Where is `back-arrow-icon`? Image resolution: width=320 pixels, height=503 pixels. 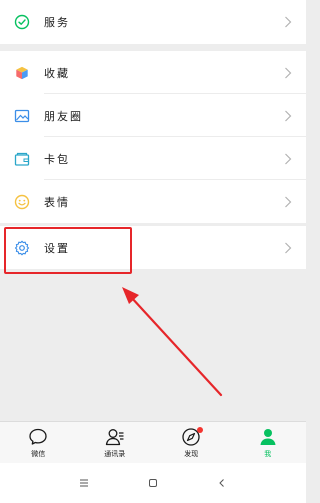 back-arrow-icon is located at coordinates (221, 483).